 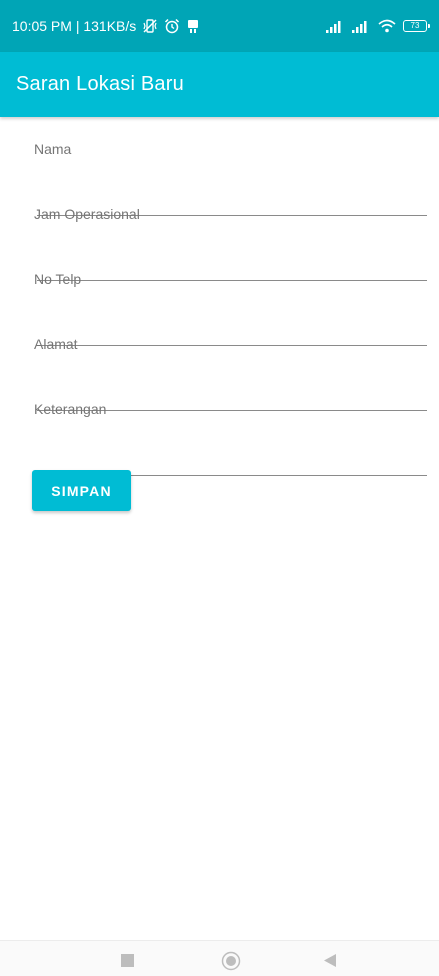 What do you see at coordinates (127, 960) in the screenshot?
I see `recent-apps-icon` at bounding box center [127, 960].